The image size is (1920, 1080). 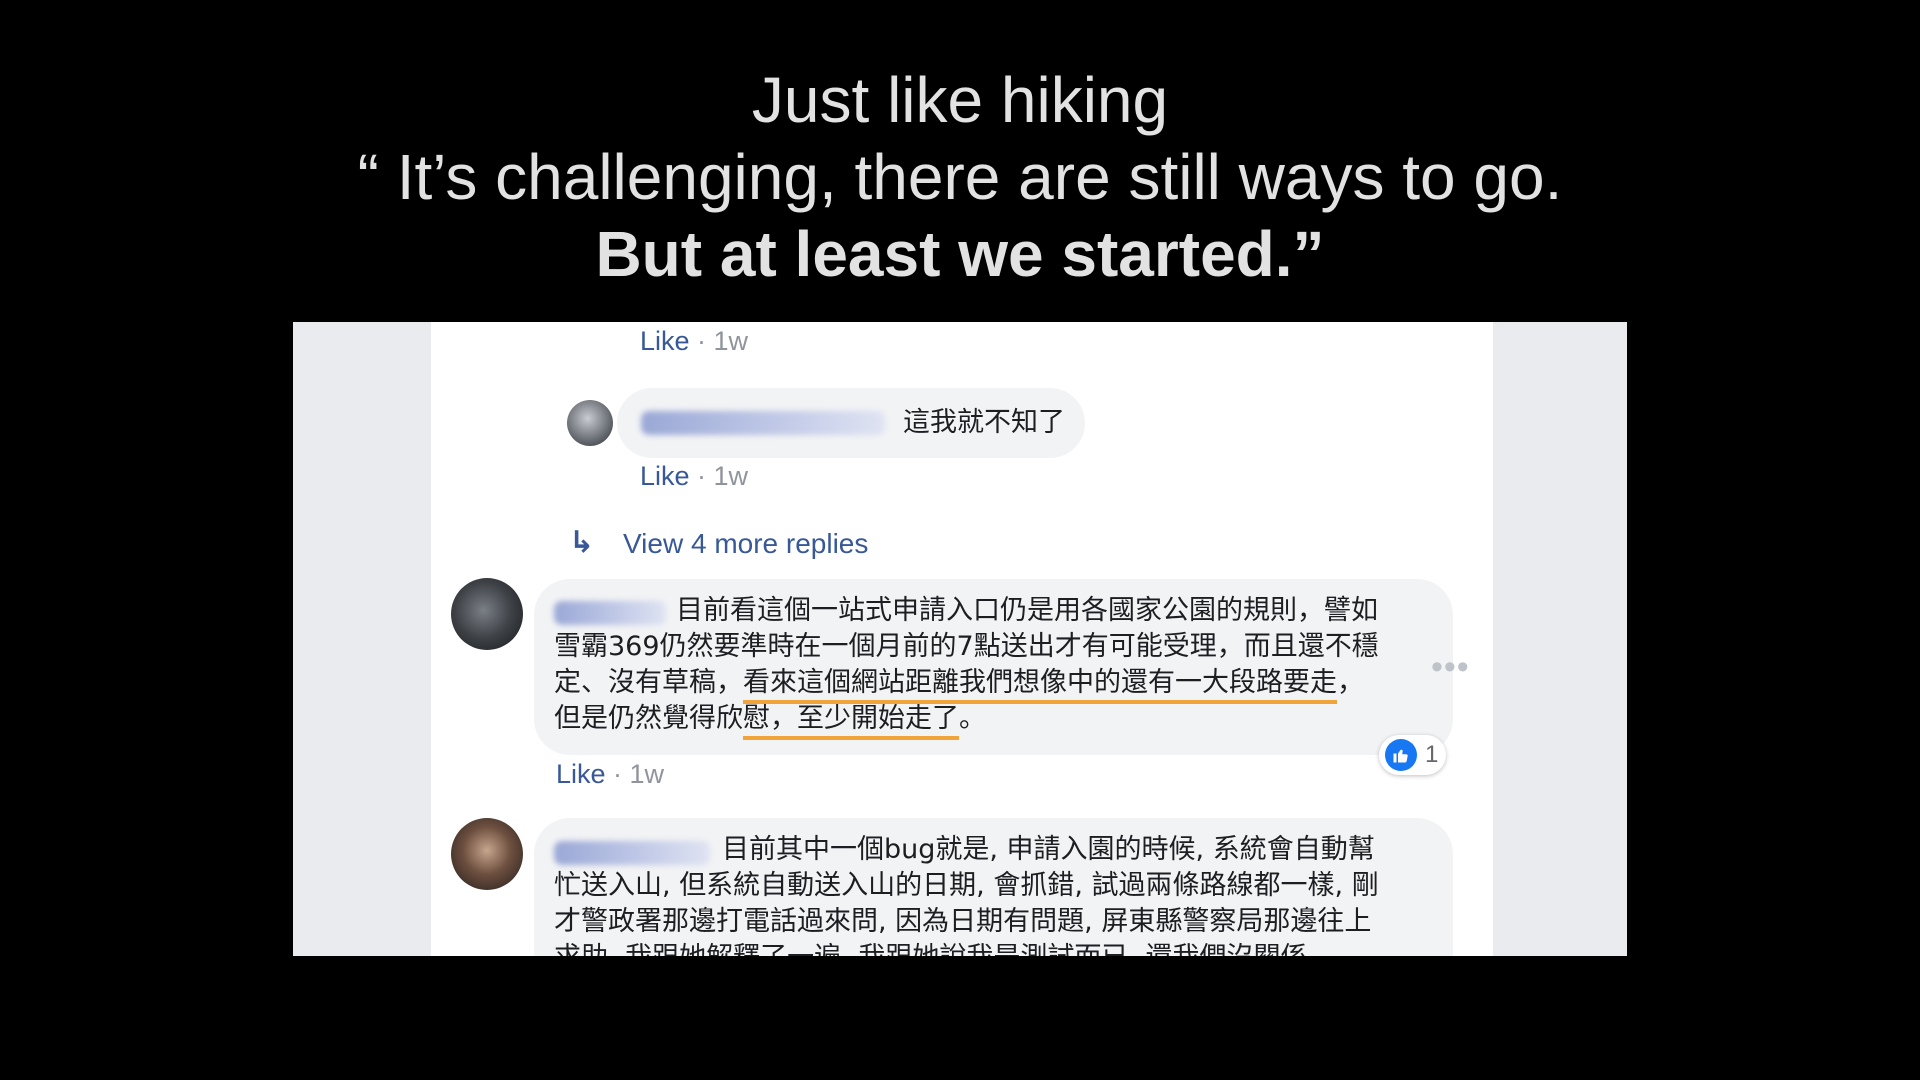 What do you see at coordinates (984, 422) in the screenshot?
I see `reply-text: 這我就不知了` at bounding box center [984, 422].